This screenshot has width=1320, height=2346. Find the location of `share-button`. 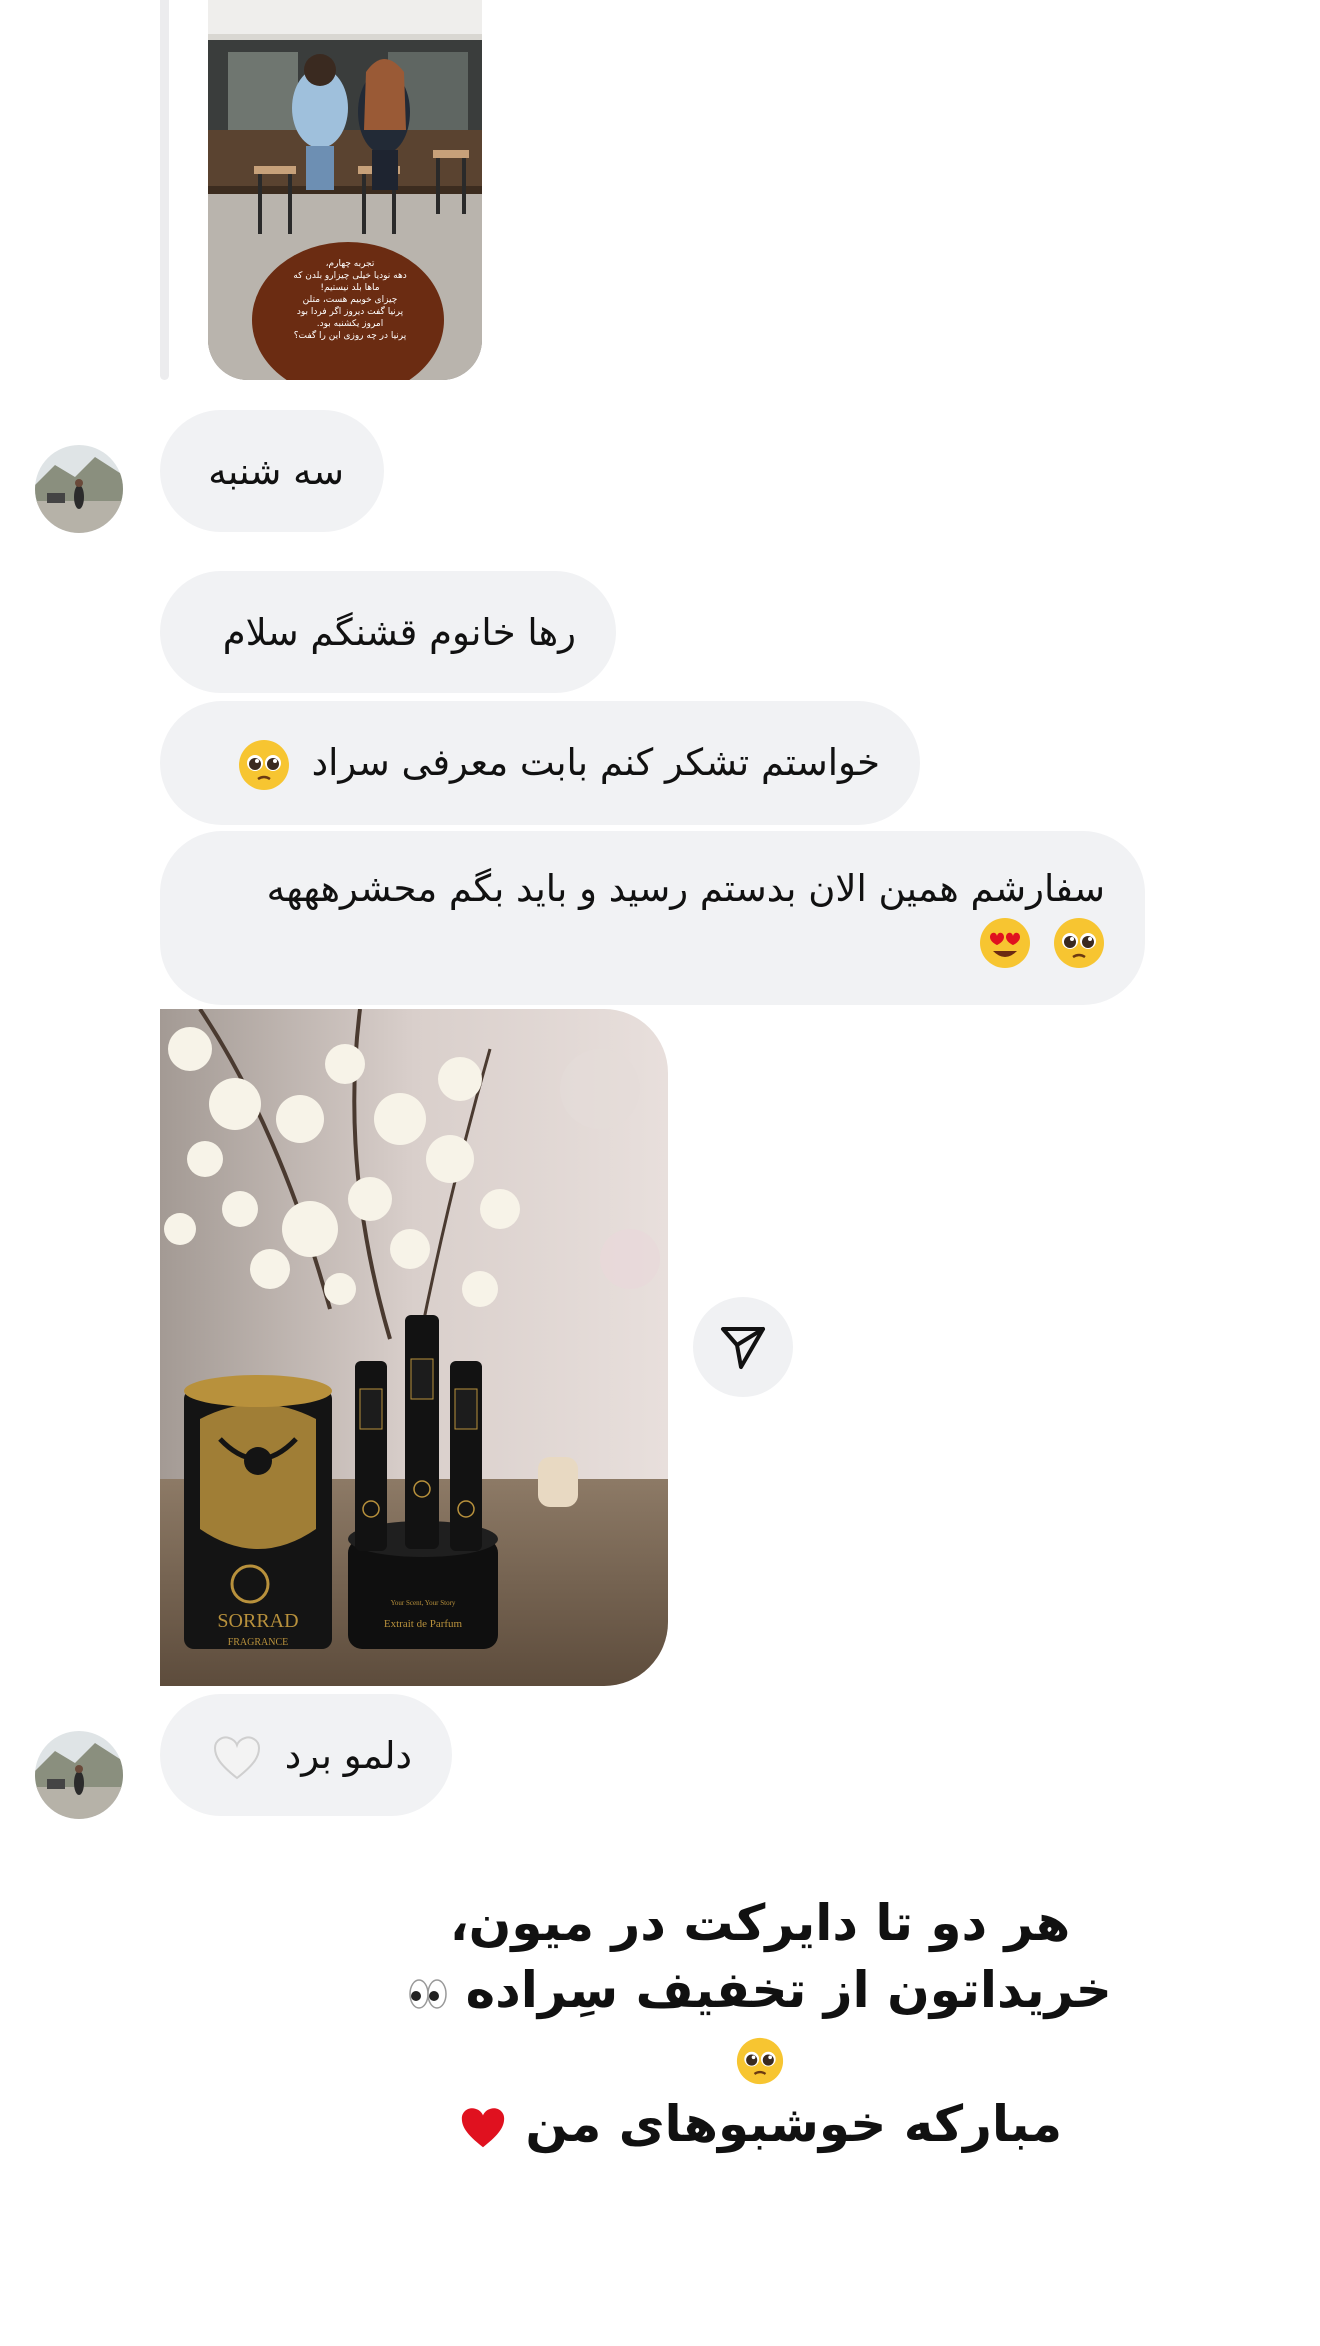

share-button is located at coordinates (743, 1347).